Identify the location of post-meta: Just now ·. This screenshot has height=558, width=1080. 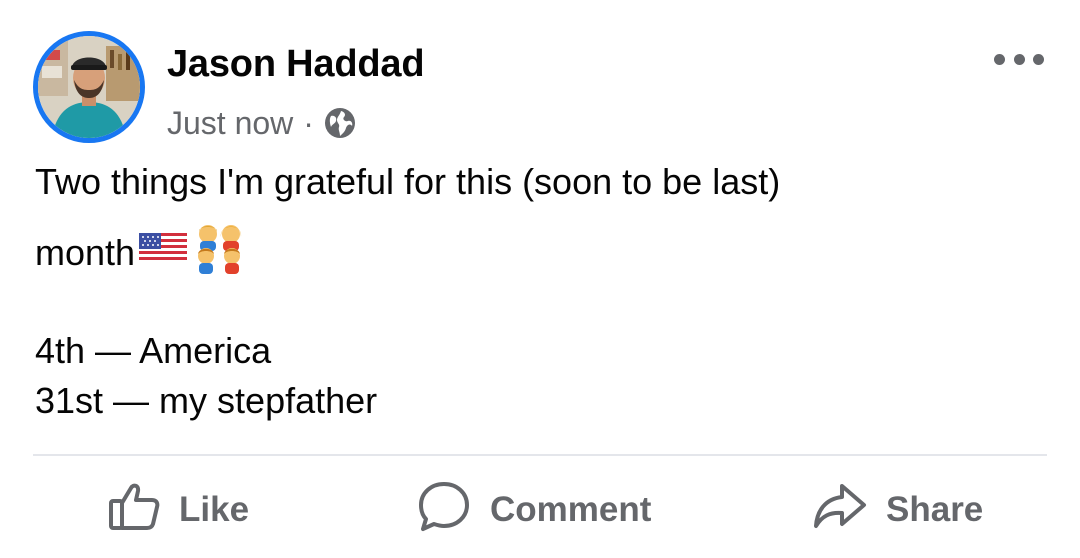
(262, 123).